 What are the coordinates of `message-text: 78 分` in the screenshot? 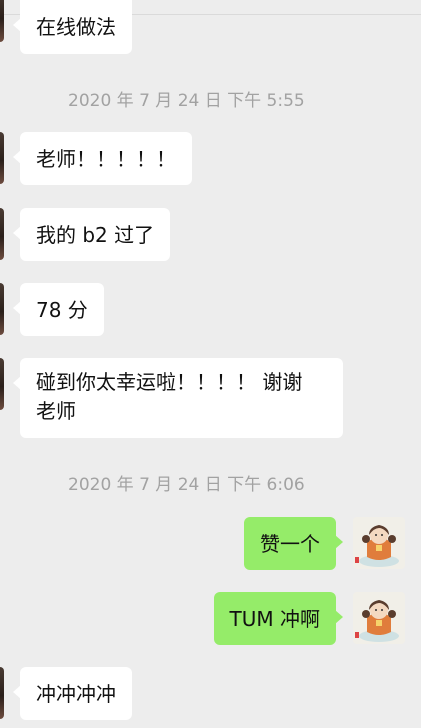 It's located at (62, 309).